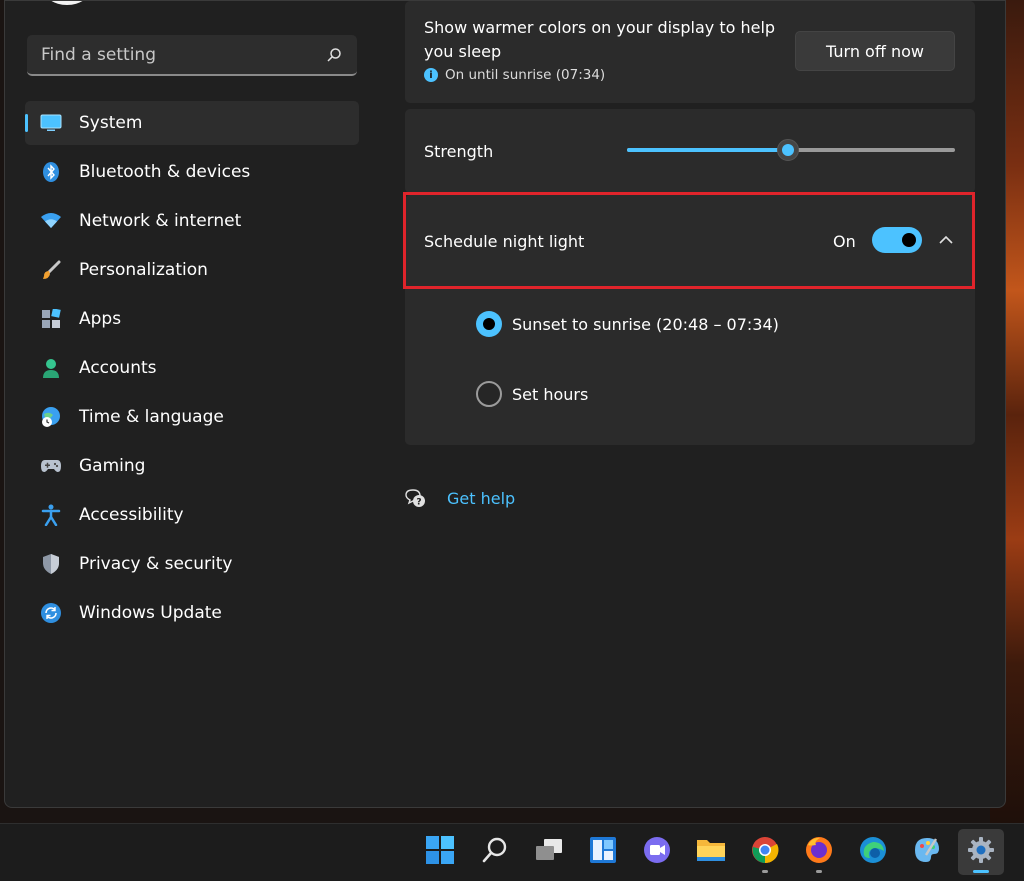 This screenshot has width=1024, height=881. I want to click on sidebar-item-privacy: Privacy & security, so click(192, 564).